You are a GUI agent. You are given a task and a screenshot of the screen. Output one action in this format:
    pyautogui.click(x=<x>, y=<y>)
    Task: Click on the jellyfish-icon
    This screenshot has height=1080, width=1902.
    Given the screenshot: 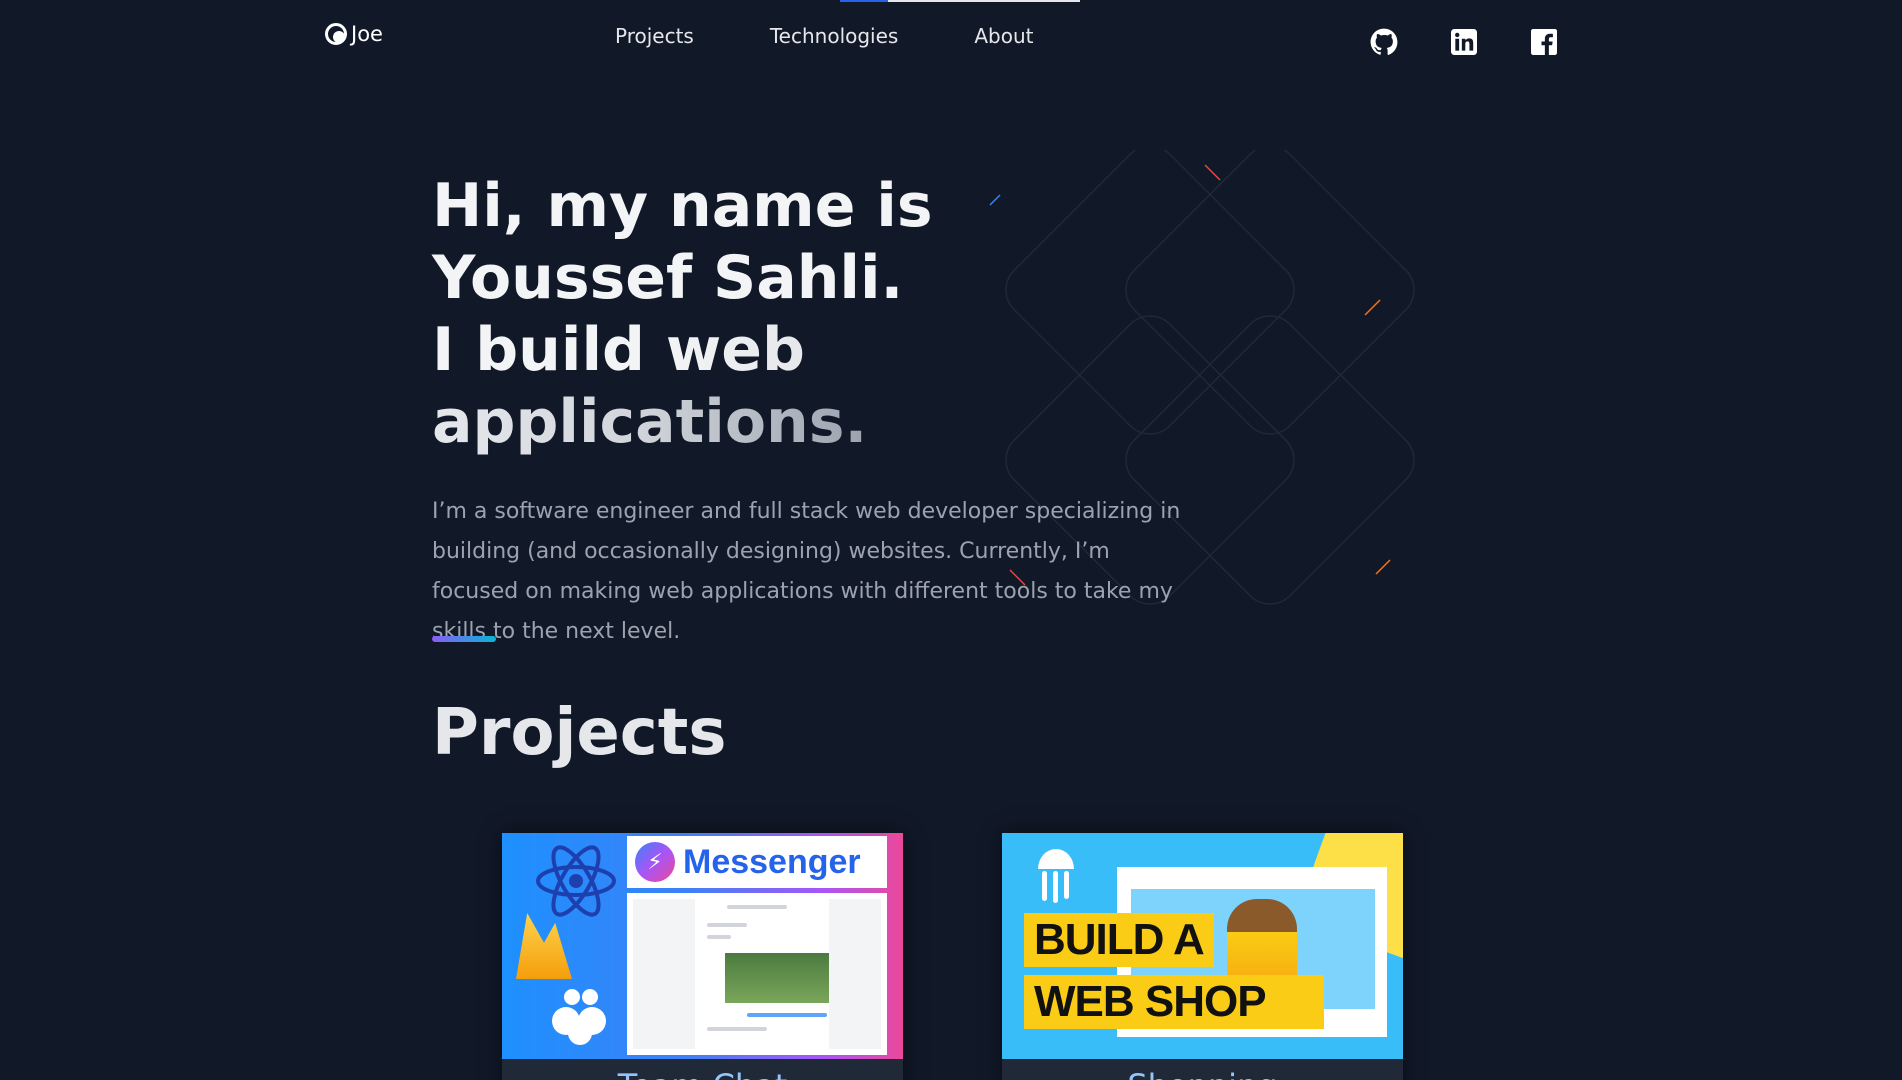 What is the action you would take?
    pyautogui.click(x=1056, y=876)
    